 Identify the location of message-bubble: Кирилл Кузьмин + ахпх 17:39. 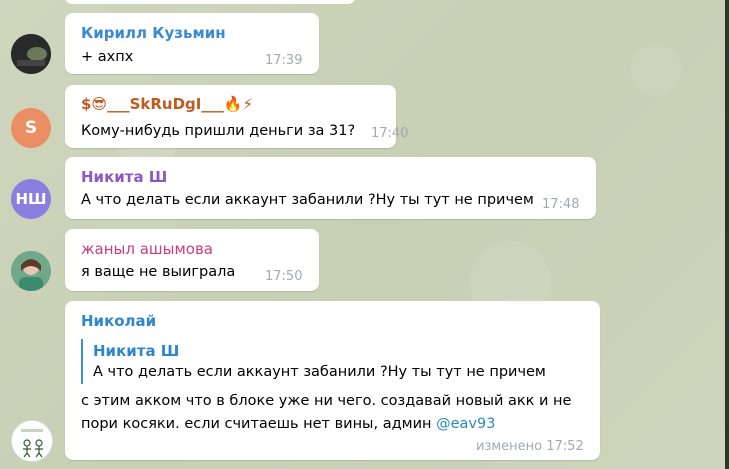
(192, 43).